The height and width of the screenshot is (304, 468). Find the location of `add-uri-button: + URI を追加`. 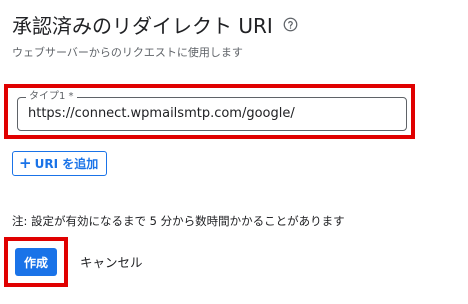

add-uri-button: + URI を追加 is located at coordinates (60, 163).